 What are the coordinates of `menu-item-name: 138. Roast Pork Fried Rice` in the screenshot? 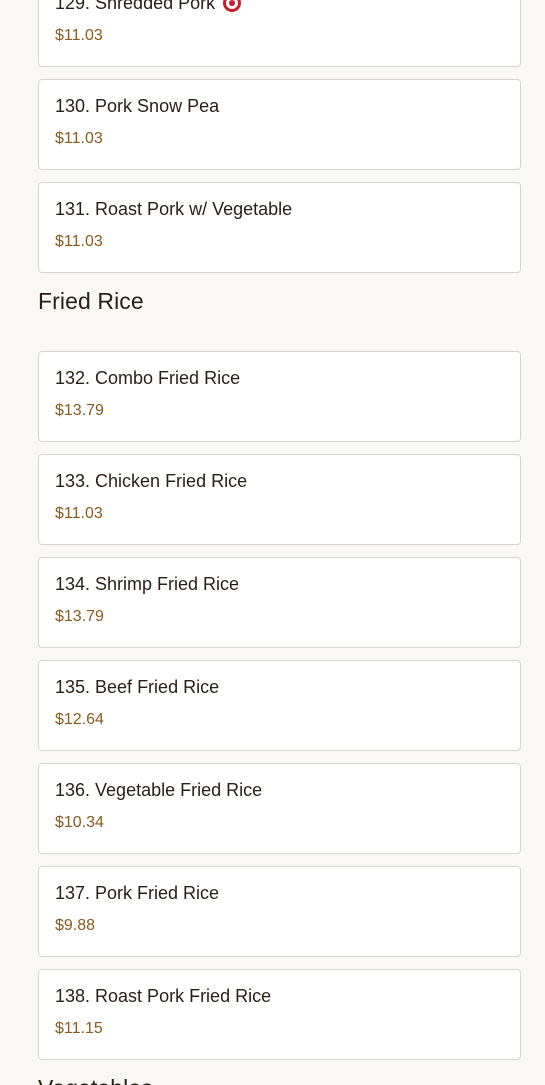 It's located at (163, 996).